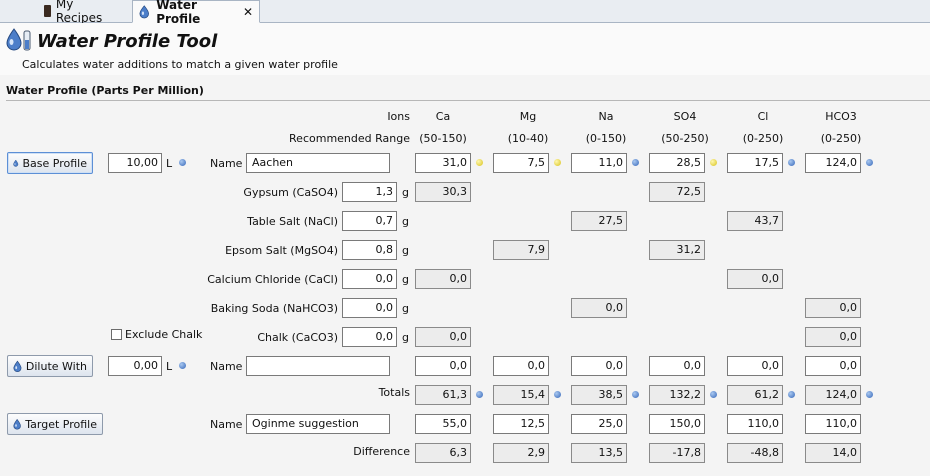  What do you see at coordinates (599, 163) in the screenshot?
I see `base-na-input: 11,0` at bounding box center [599, 163].